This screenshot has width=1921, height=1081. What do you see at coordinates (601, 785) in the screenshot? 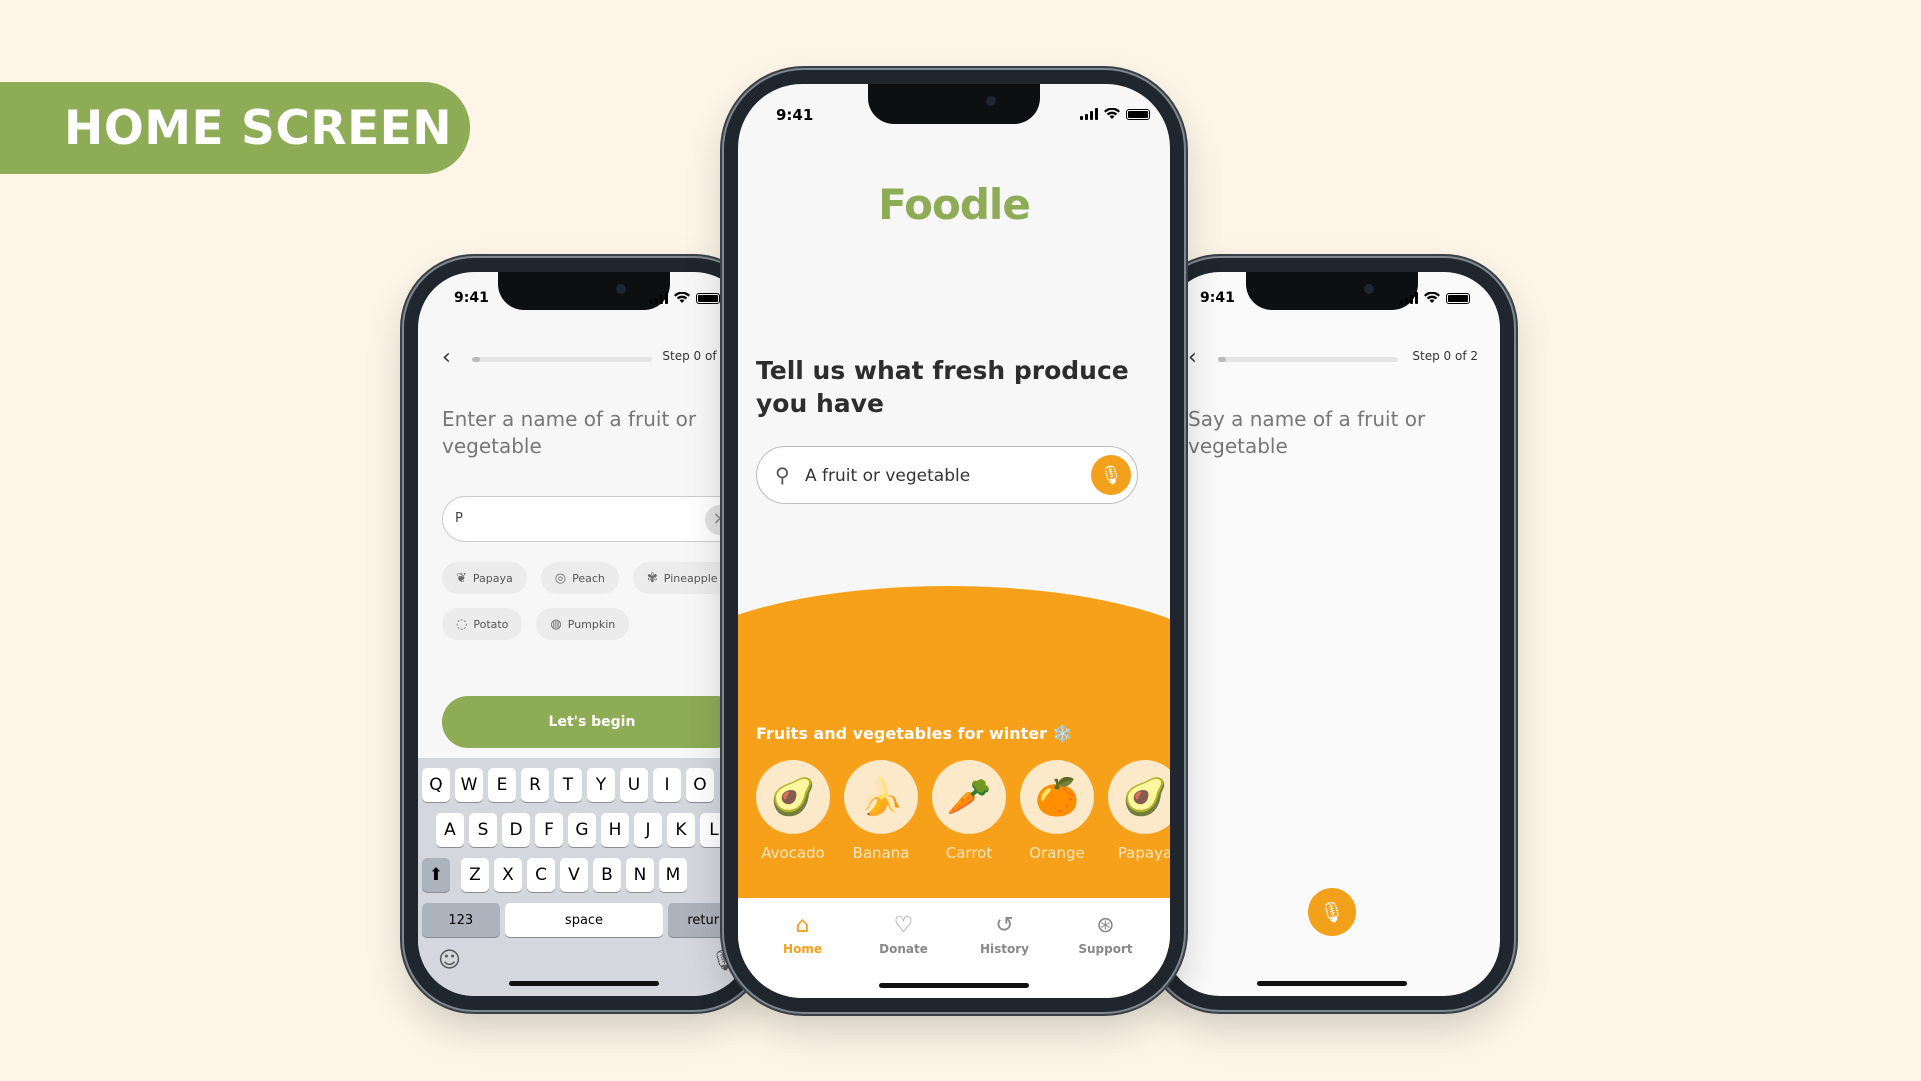
I see `key-y: Y` at bounding box center [601, 785].